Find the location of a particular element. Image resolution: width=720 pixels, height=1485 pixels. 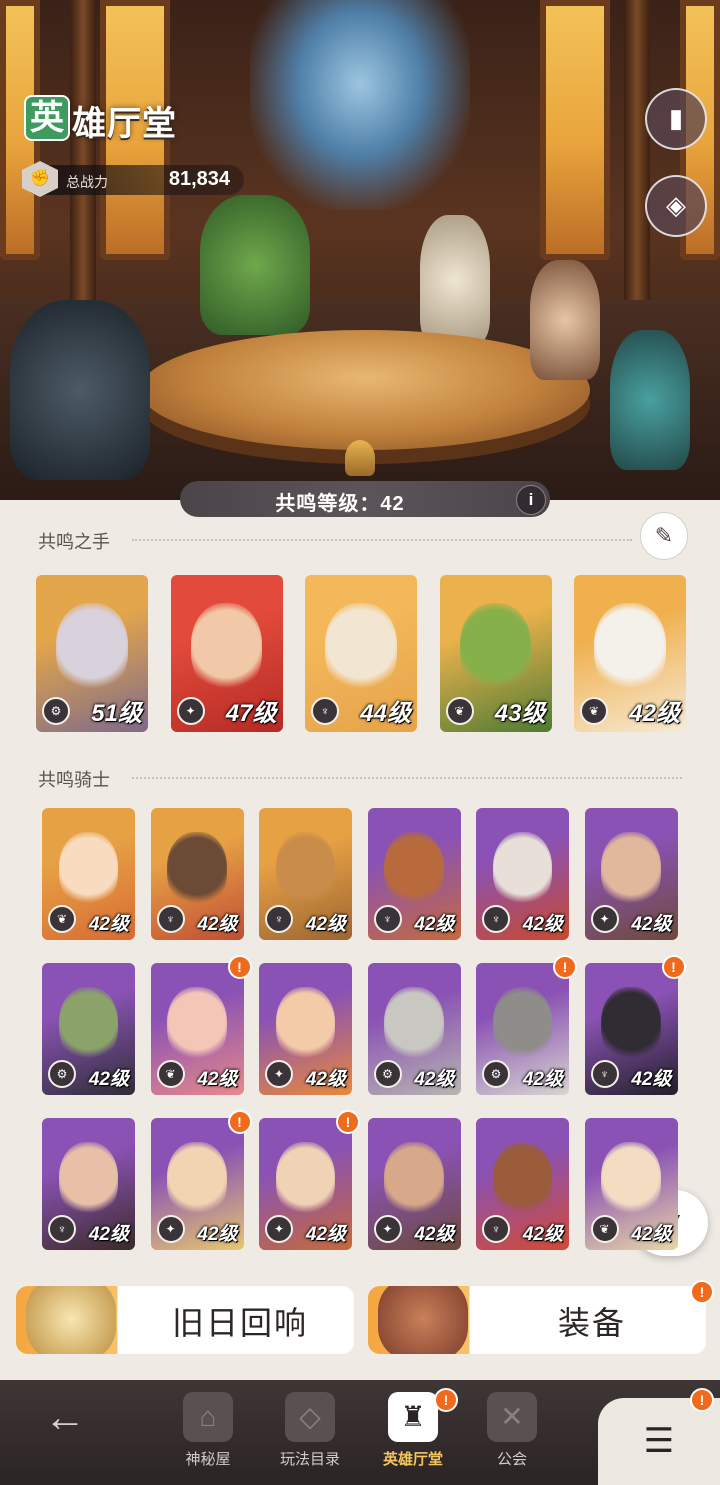

nav-label: 公会 is located at coordinates (511, 1459).